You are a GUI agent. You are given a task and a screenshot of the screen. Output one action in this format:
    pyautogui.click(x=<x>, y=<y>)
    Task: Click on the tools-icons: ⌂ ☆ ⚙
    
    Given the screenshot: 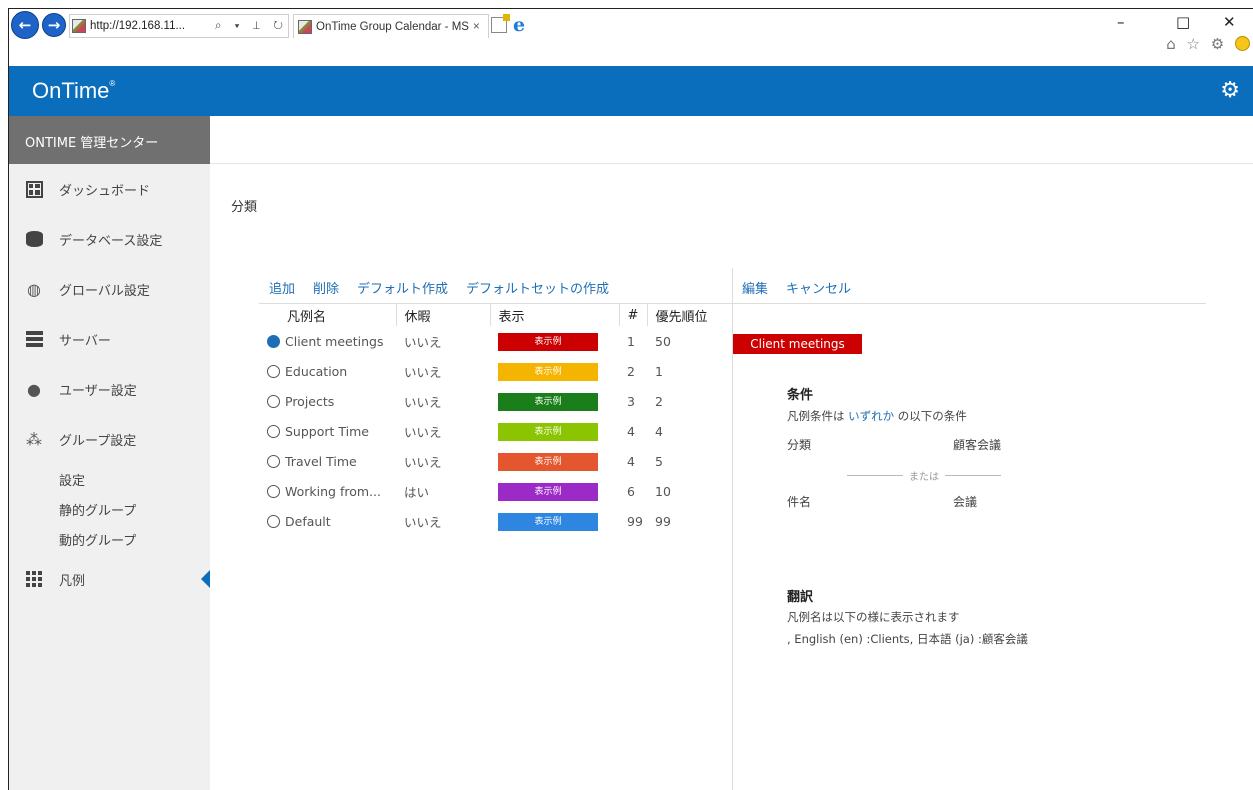 What is the action you would take?
    pyautogui.click(x=1196, y=44)
    